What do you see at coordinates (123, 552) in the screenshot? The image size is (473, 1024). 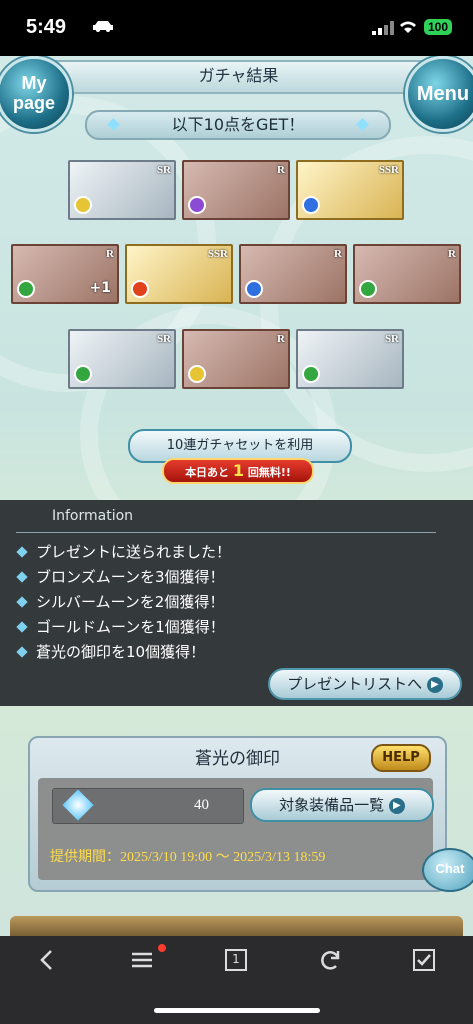 I see `information-item: プレゼントに送られました！` at bounding box center [123, 552].